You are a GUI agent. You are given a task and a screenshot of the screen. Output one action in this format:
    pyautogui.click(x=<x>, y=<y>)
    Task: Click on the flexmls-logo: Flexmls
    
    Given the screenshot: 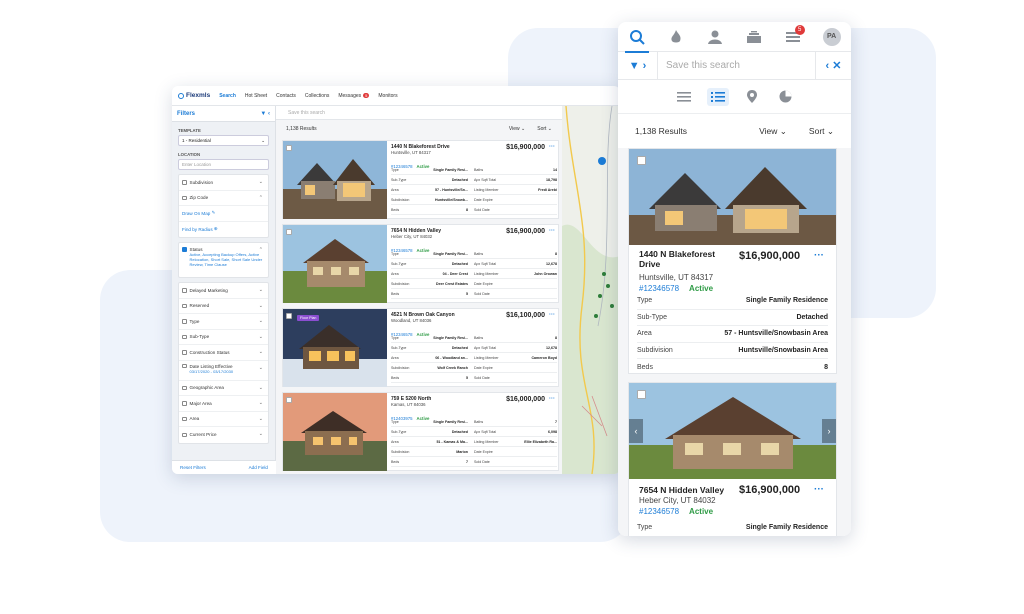 What is the action you would take?
    pyautogui.click(x=194, y=95)
    